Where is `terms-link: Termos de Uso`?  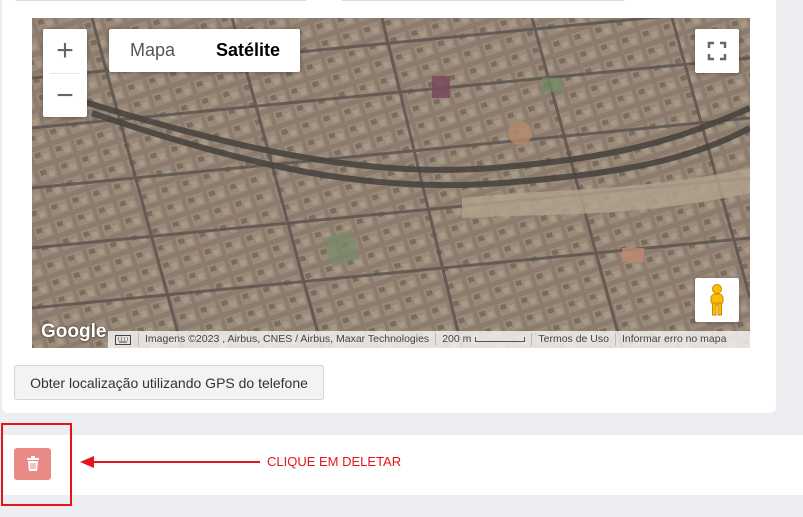
terms-link: Termos de Uso is located at coordinates (573, 339).